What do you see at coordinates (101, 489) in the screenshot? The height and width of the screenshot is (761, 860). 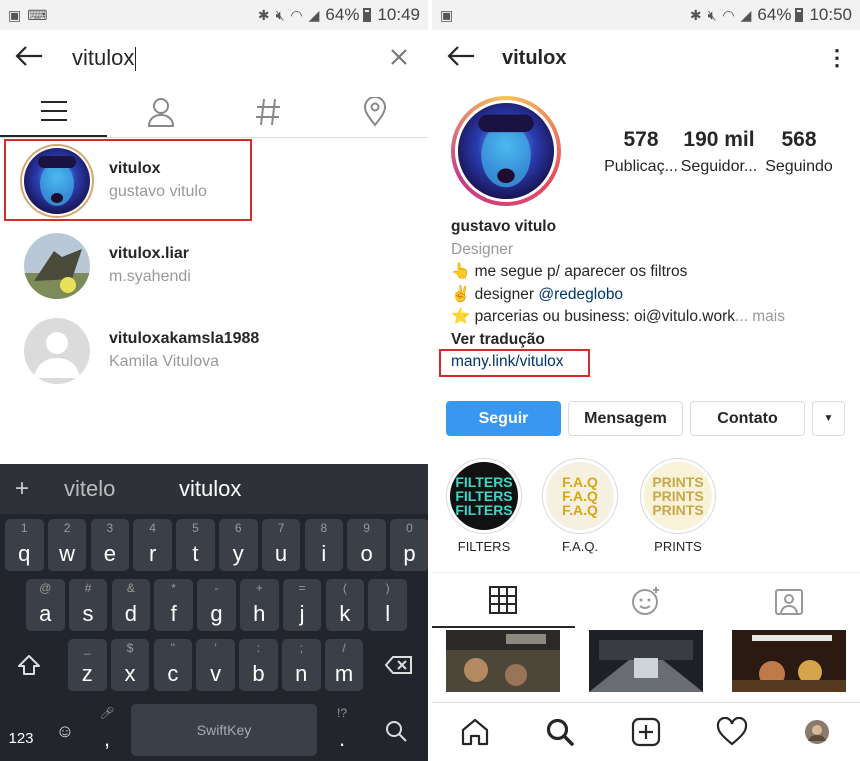 I see `suggestion-1: vitelo` at bounding box center [101, 489].